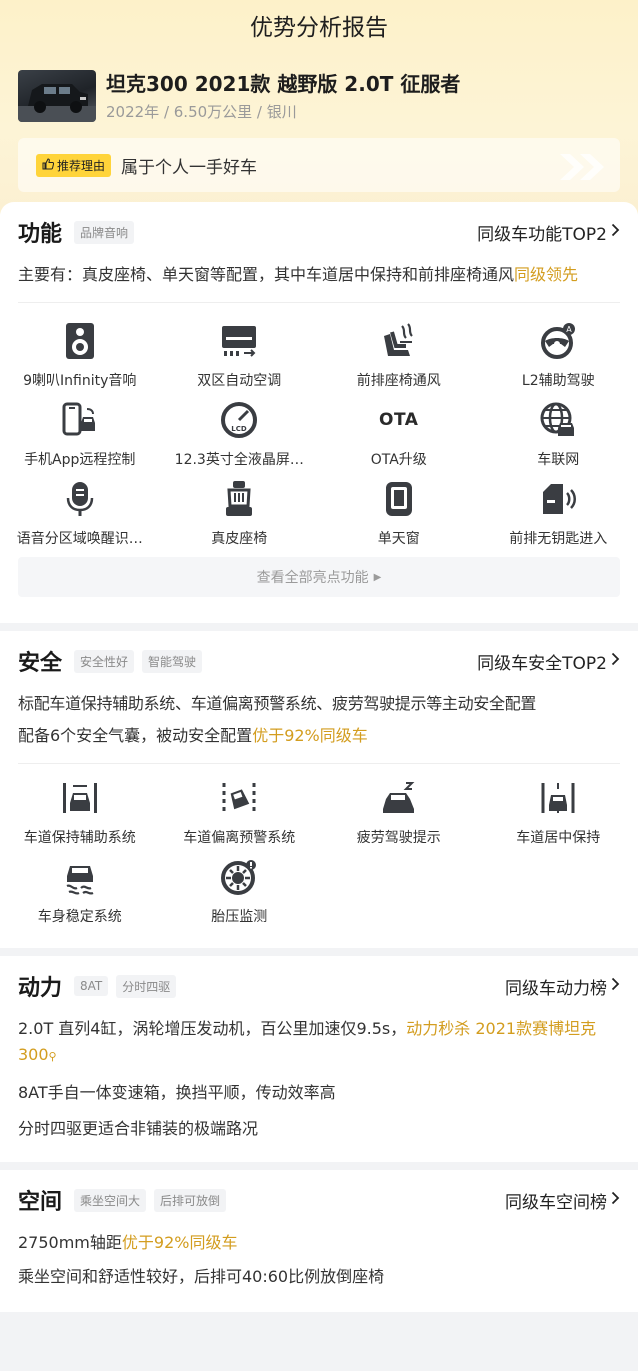 The width and height of the screenshot is (638, 1371). Describe the element at coordinates (239, 420) in the screenshot. I see `lcd-gauge-icon: LCD` at that location.